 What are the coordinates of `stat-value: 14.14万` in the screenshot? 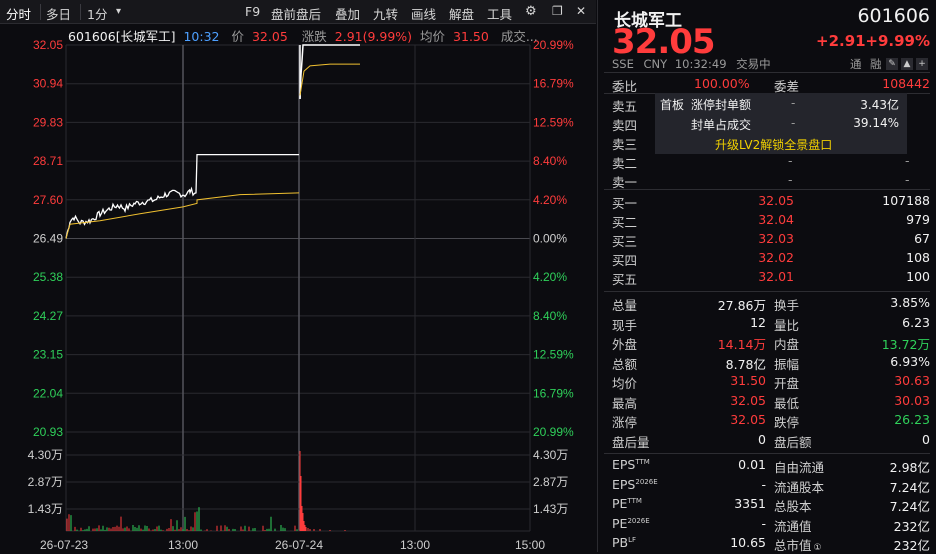 It's located at (741, 344).